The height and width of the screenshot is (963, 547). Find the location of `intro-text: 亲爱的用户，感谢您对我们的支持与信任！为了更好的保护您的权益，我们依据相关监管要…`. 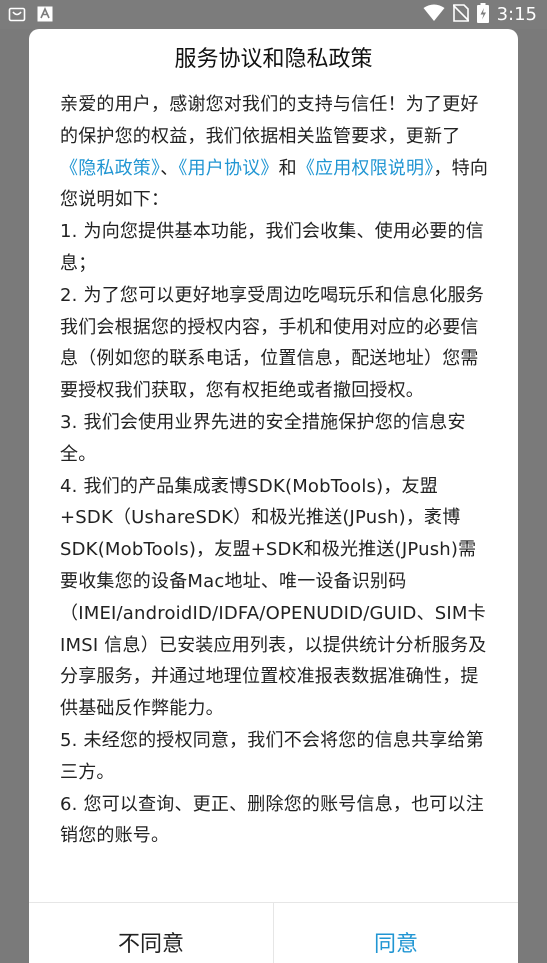

intro-text: 亲爱的用户，感谢您对我们的支持与信任！为了更好的保护您的权益，我们依据相关监管要… is located at coordinates (269, 120).